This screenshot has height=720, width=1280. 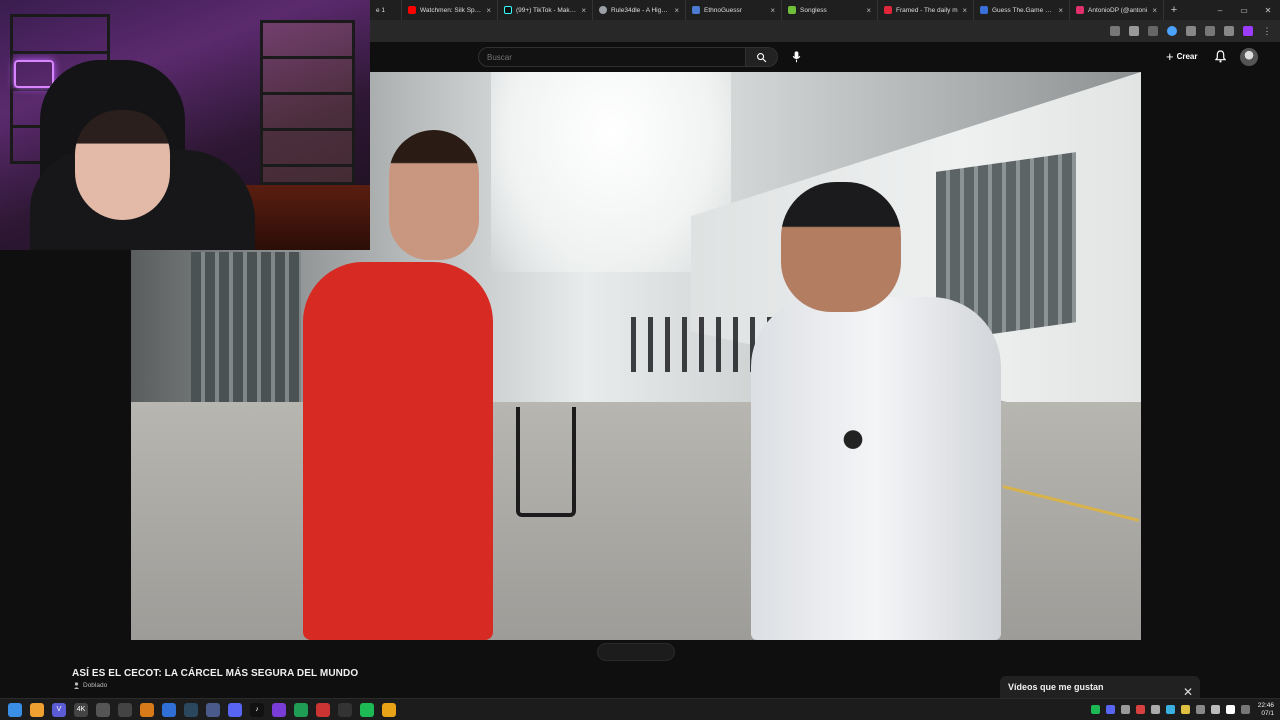 What do you see at coordinates (246, 332) in the screenshot?
I see `video-left-windows` at bounding box center [246, 332].